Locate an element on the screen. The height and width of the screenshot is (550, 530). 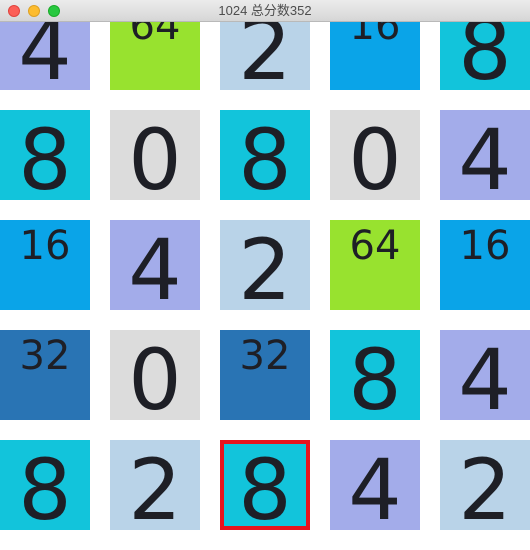
window-title: 1024 总分数352 is located at coordinates (265, 10).